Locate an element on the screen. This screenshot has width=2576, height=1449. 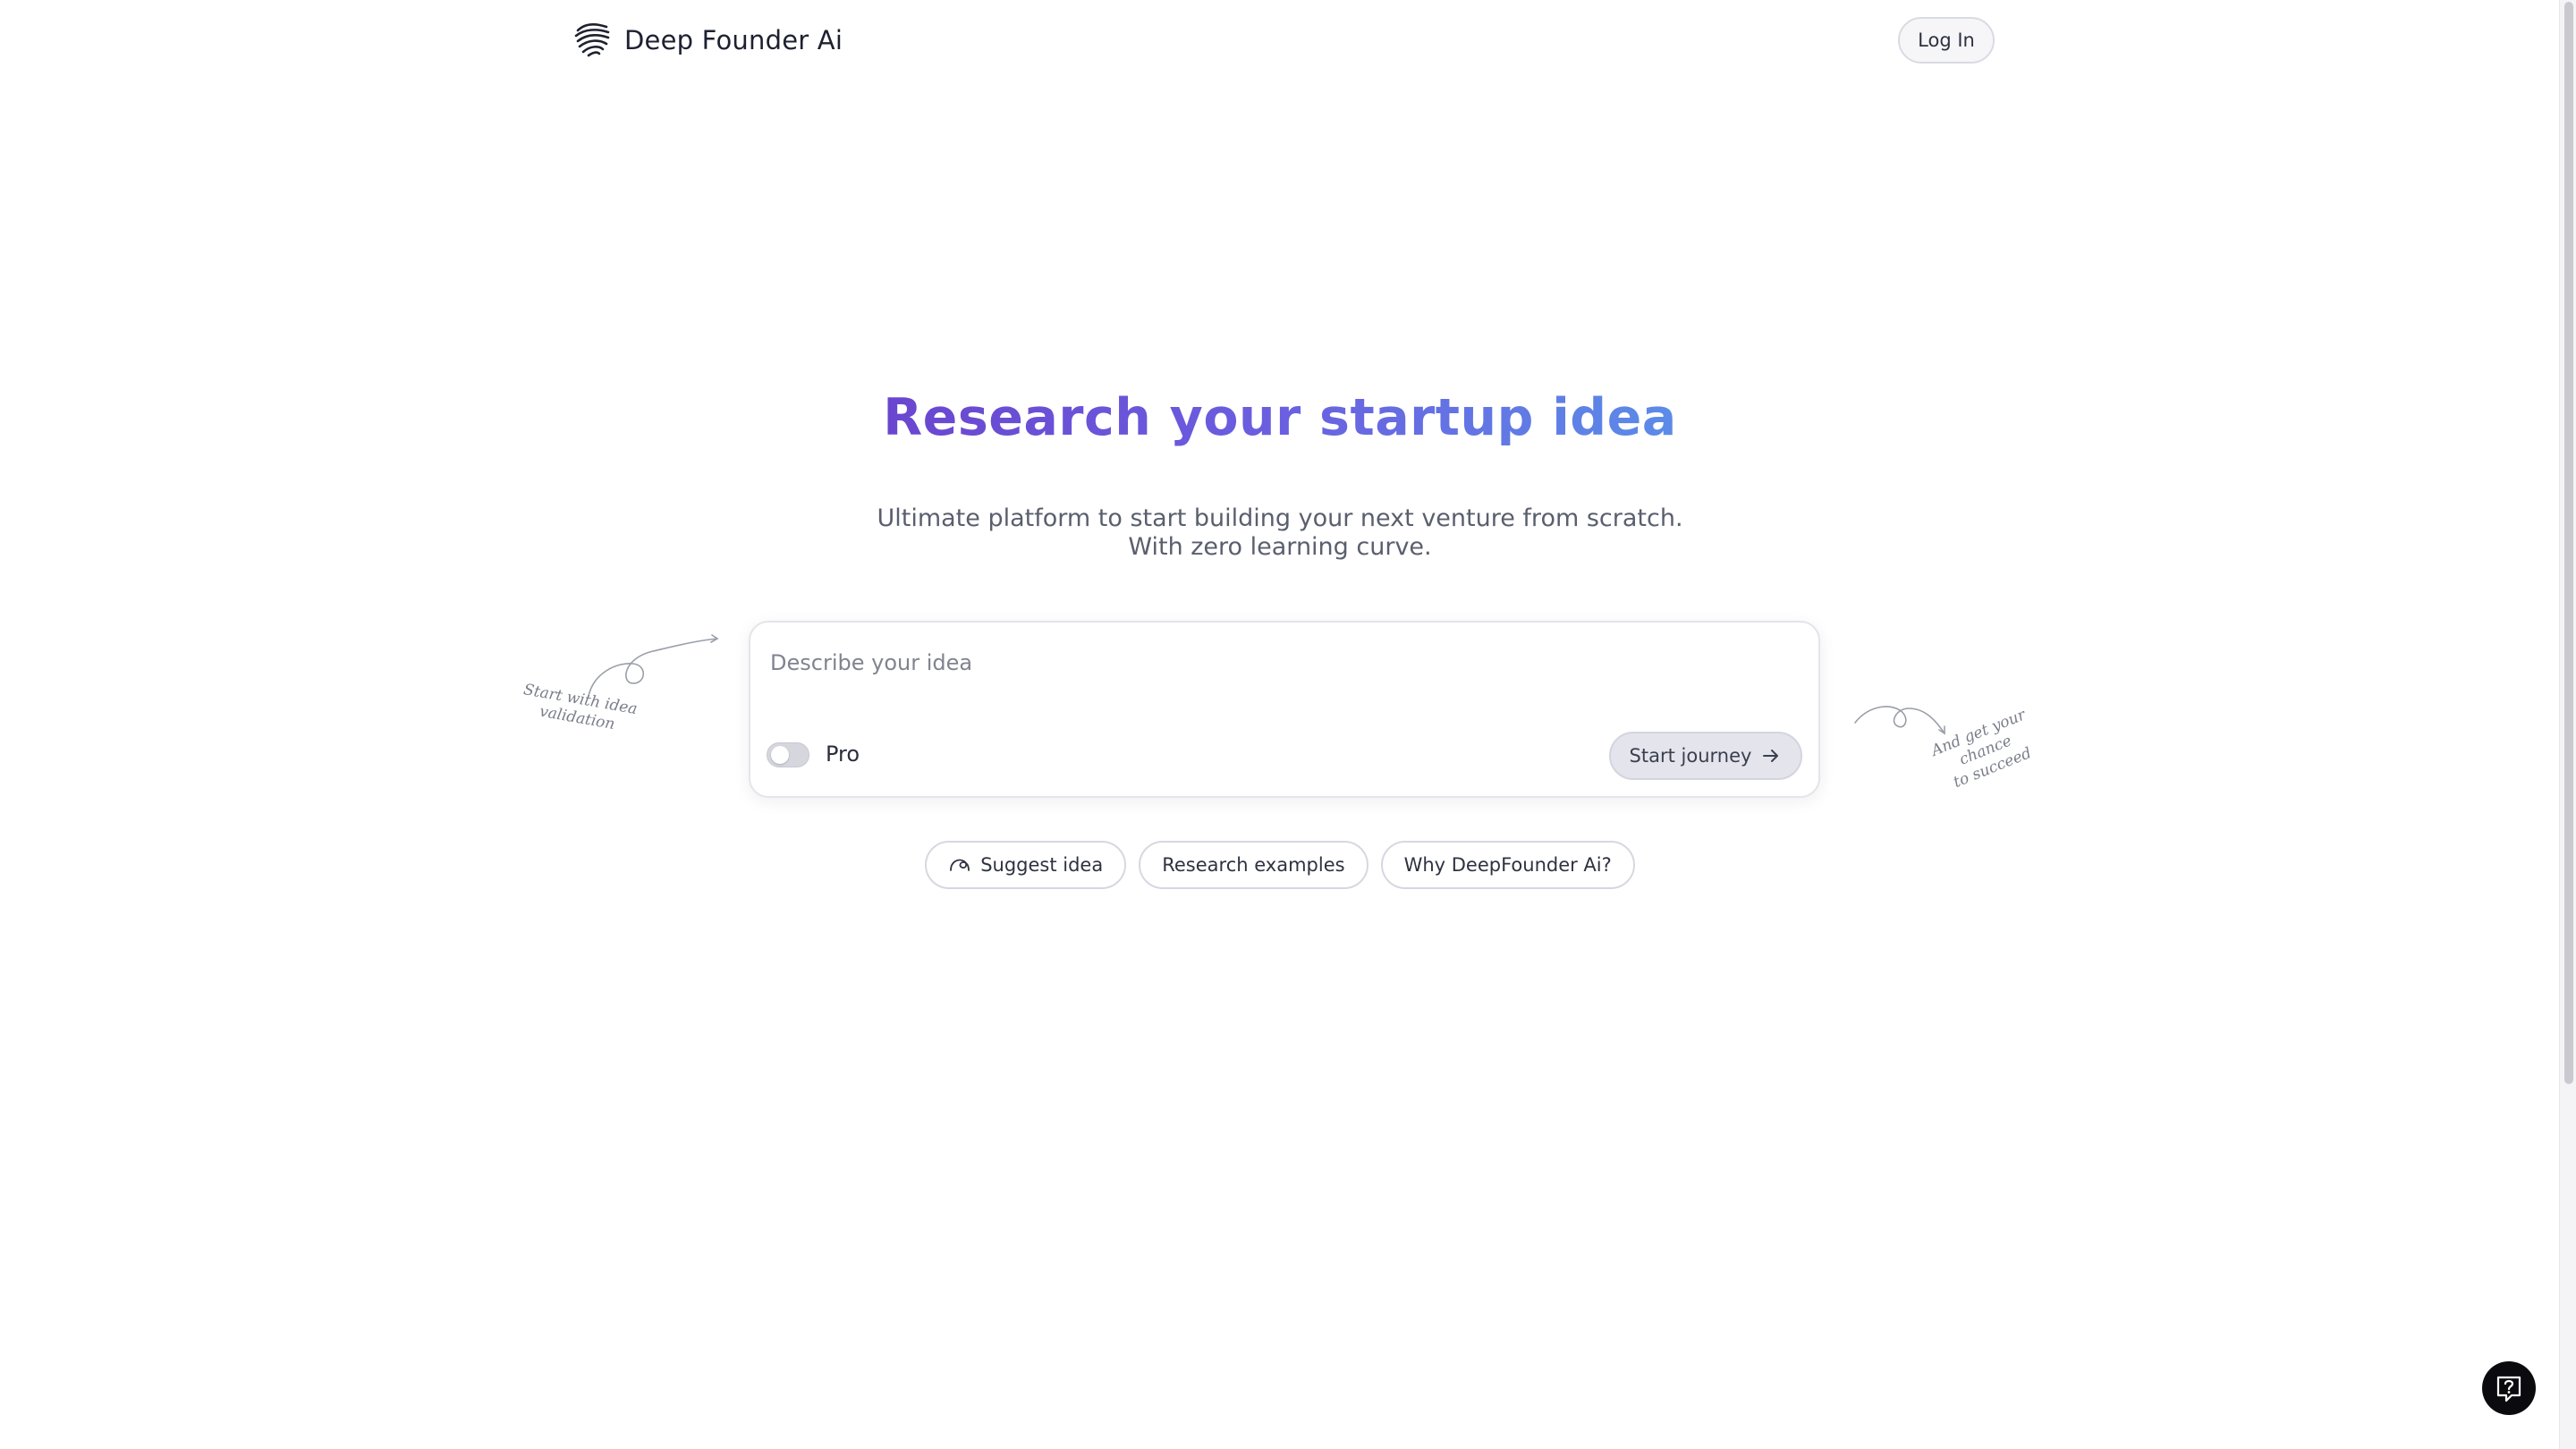
research-examples-button: Research examples is located at coordinates (1253, 865).